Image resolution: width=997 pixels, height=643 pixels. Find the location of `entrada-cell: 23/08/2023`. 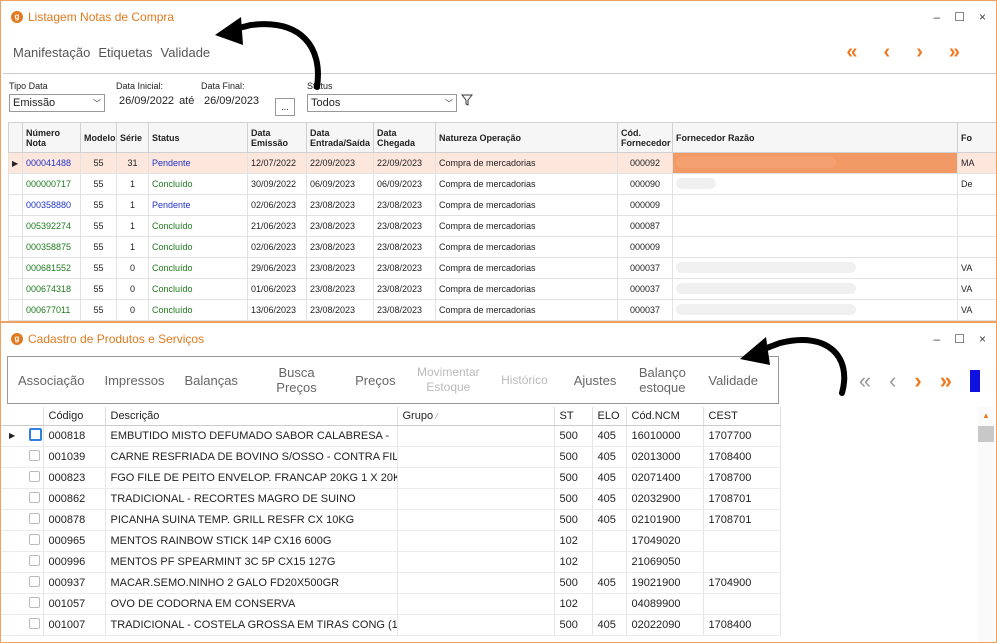

entrada-cell: 23/08/2023 is located at coordinates (340, 247).